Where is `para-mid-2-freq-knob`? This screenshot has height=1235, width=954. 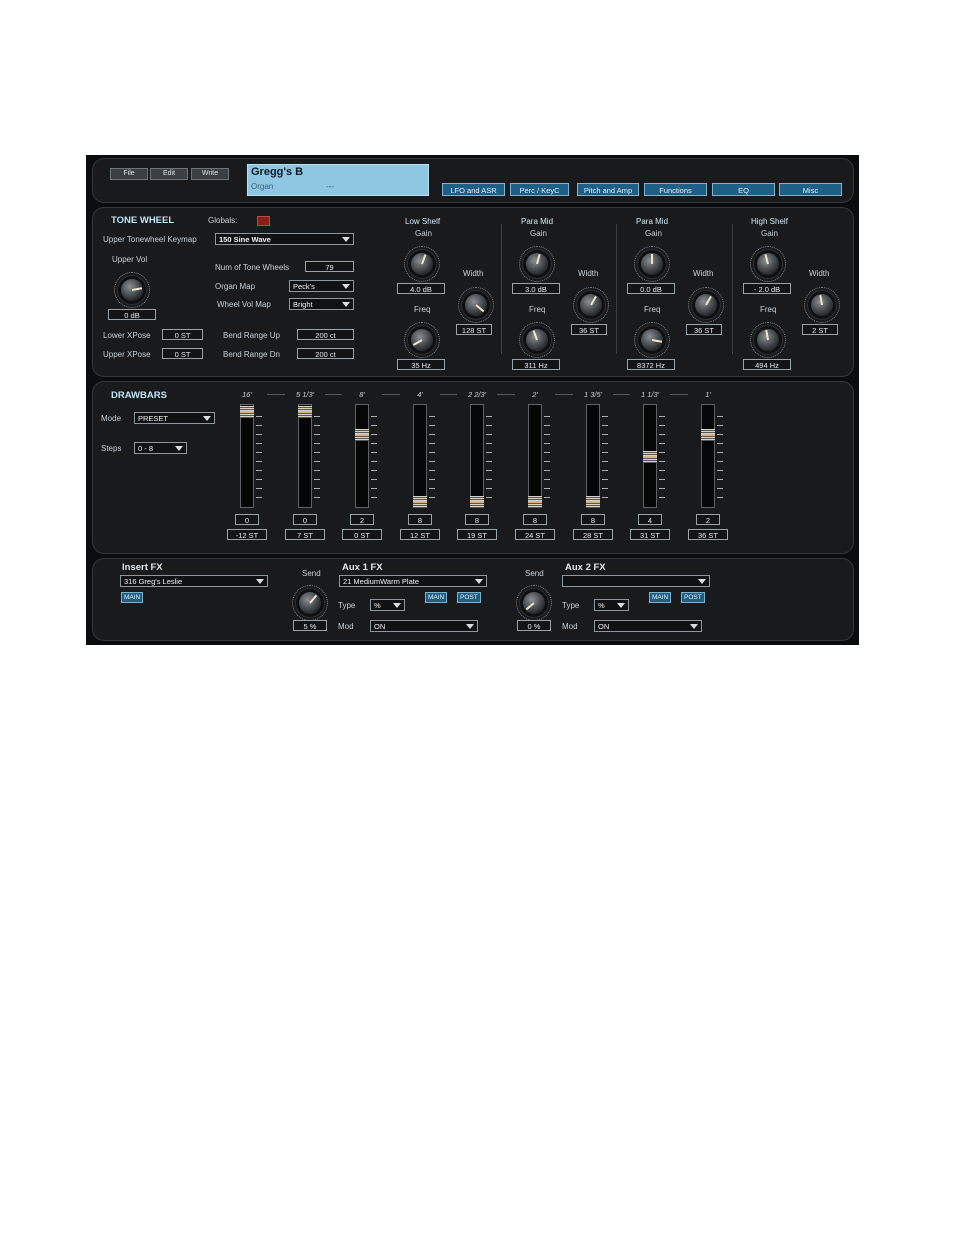
para-mid-2-freq-knob is located at coordinates (652, 340).